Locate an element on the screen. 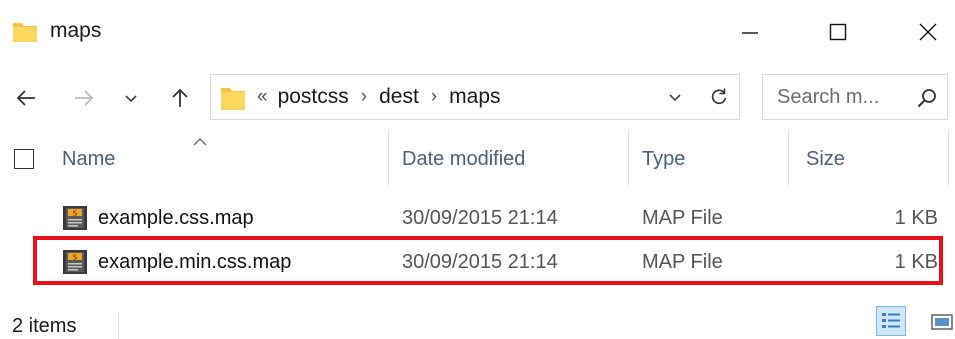 Image resolution: width=955 pixels, height=339 pixels. forward-arrow-icon is located at coordinates (84, 98).